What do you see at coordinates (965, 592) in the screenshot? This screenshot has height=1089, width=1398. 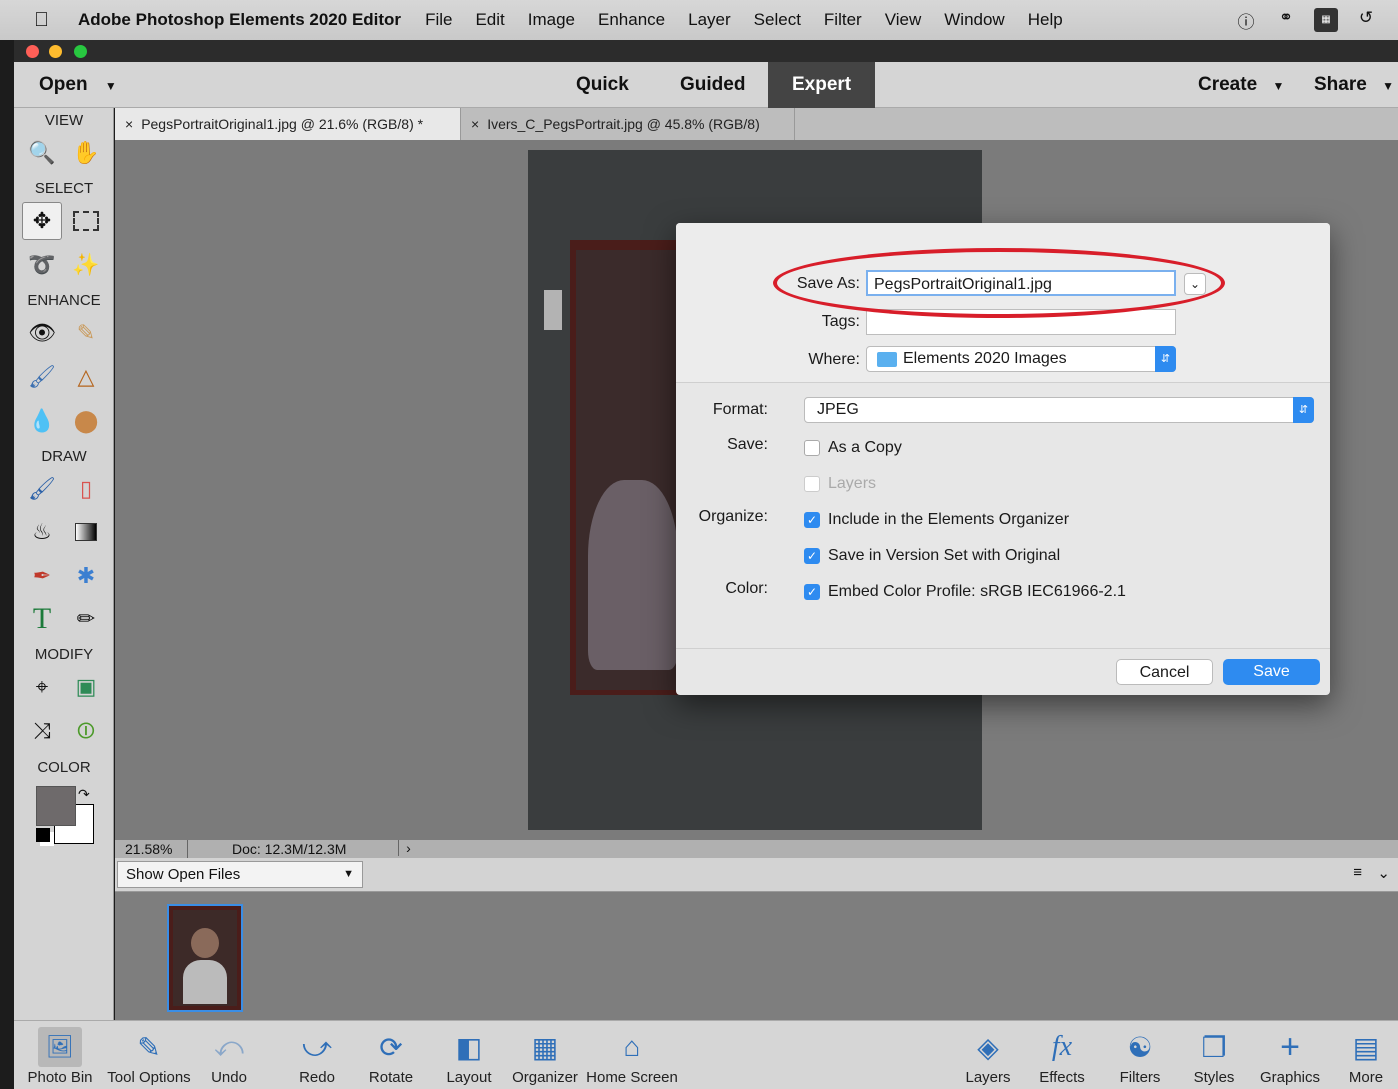 I see `embed-color-profile-checkbox: ✓ Embed Color Profile: sRGB IEC61966-2.1` at bounding box center [965, 592].